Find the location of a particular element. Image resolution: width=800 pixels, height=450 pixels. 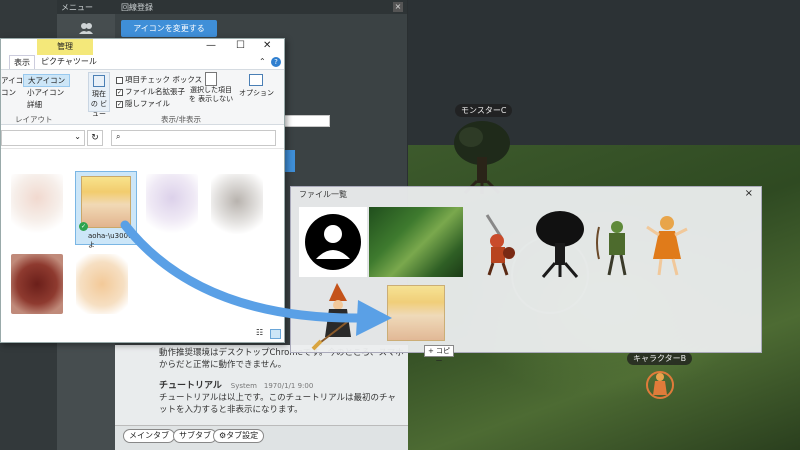

chat-tab-bar: メインタブ サブタブ ⚙タブ設定 is located at coordinates (261, 437).